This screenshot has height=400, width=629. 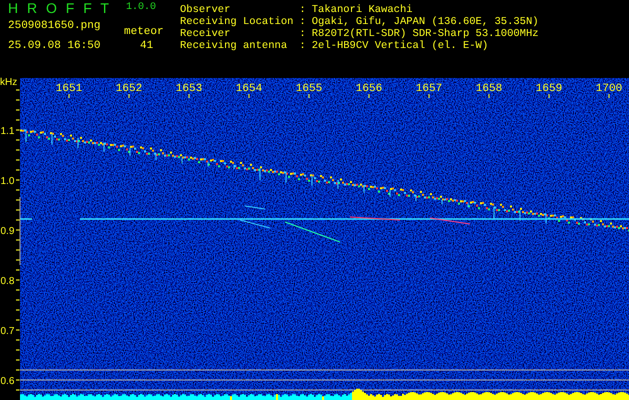 What do you see at coordinates (58, 8) in the screenshot?
I see `app-title: H R O F F T` at bounding box center [58, 8].